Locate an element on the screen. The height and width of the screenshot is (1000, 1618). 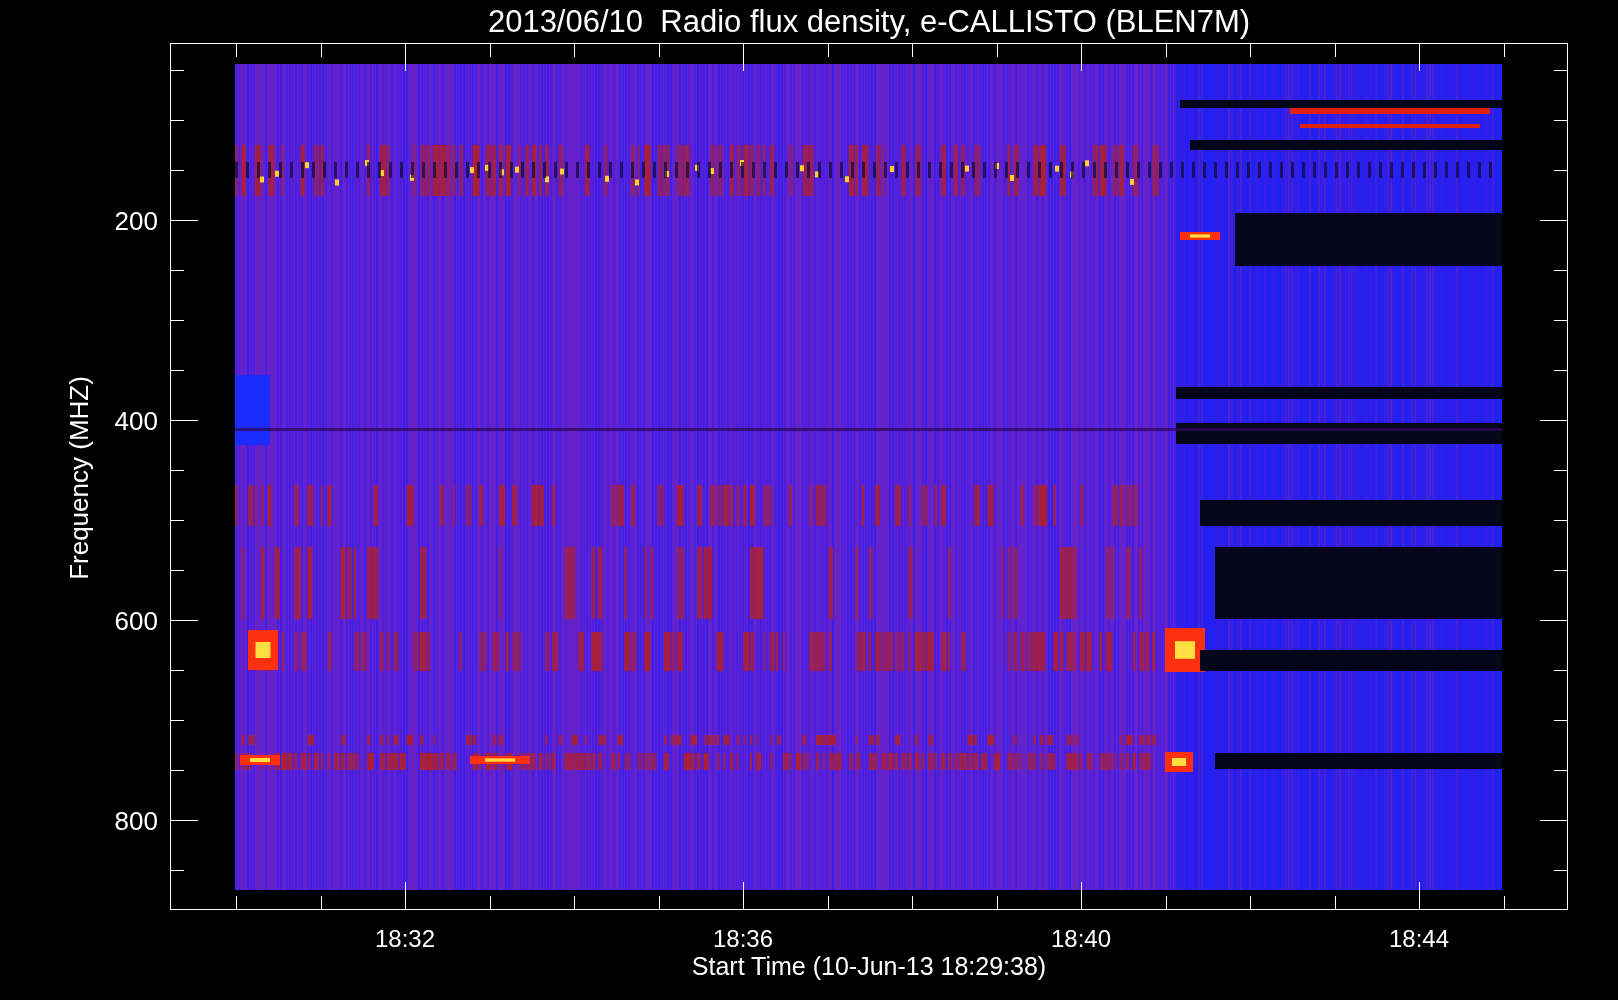
y-tick-label: 800 is located at coordinates (136, 821).